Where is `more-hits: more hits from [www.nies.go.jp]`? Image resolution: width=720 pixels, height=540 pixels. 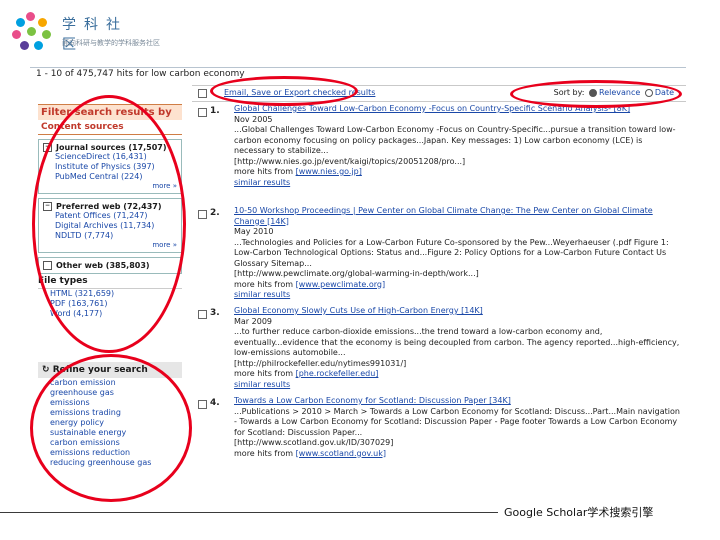
more-hits: more hits from [www.nies.go.jp] is located at coordinates (459, 172).